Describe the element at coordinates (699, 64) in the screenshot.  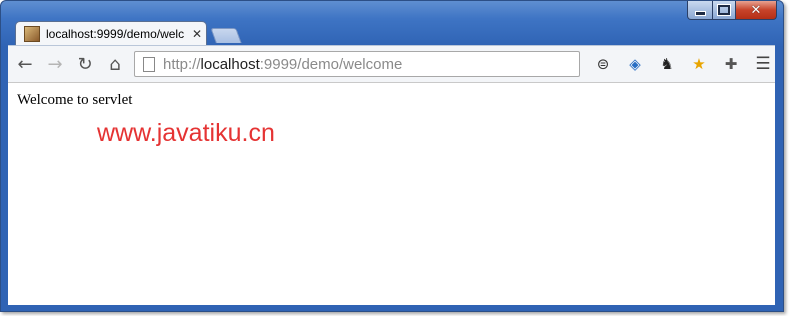
I see `star-extension-icon: ★` at that location.